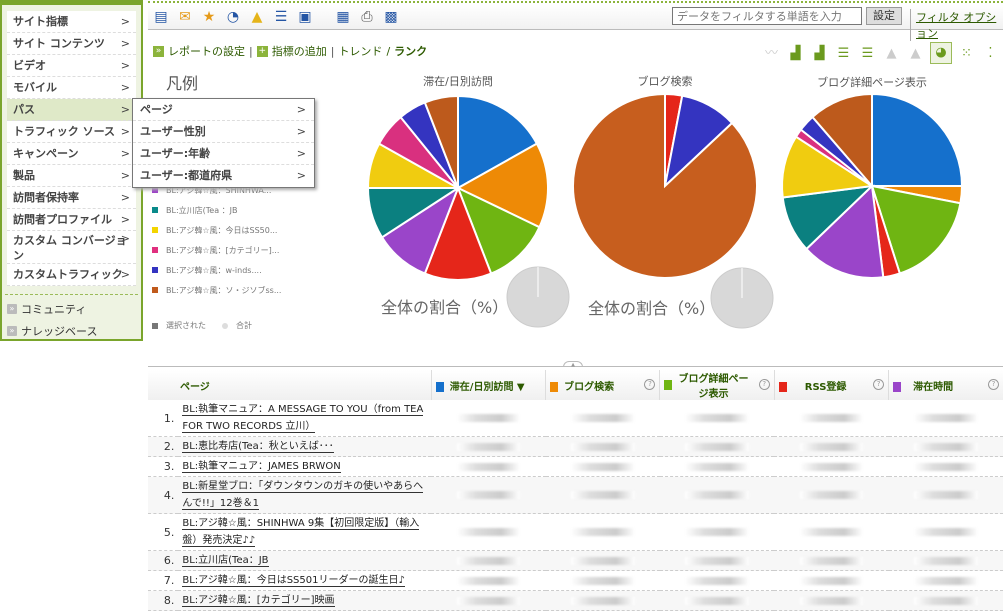  Describe the element at coordinates (884, 16) in the screenshot. I see `set-button: 設定` at that location.